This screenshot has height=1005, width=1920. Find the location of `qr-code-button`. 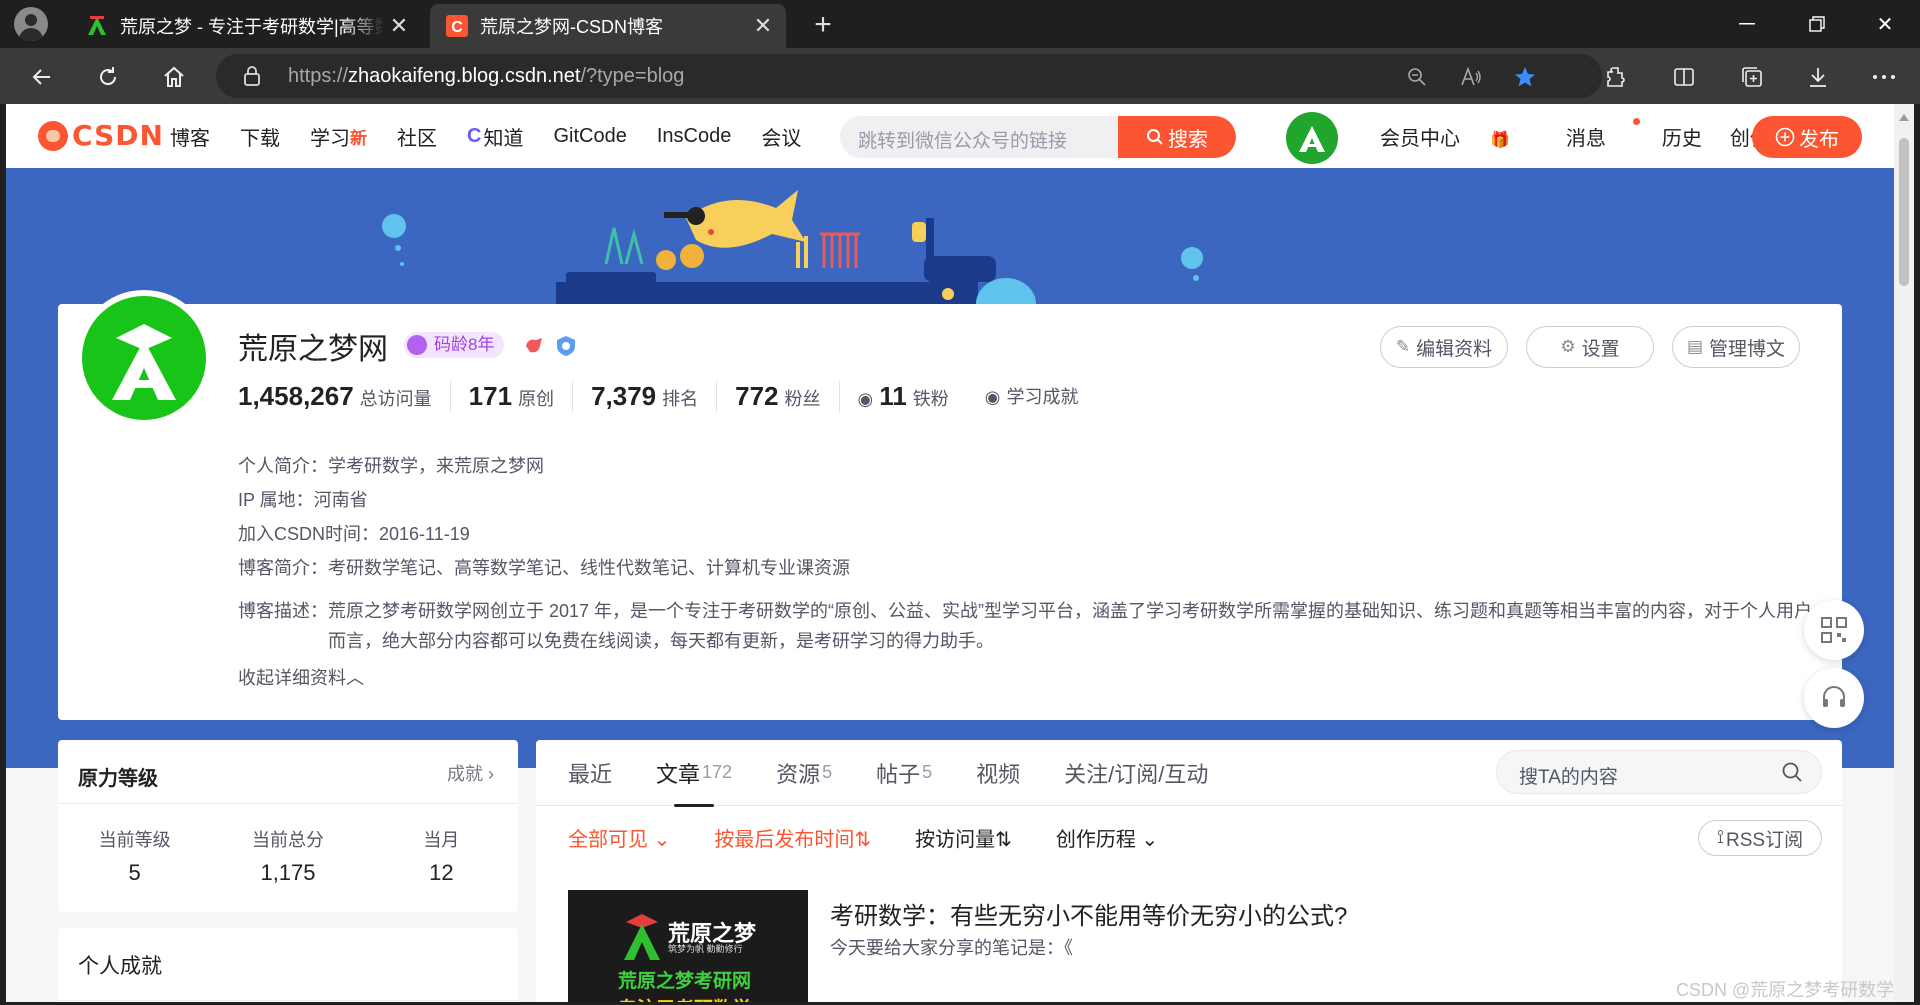

qr-code-button is located at coordinates (1834, 630).